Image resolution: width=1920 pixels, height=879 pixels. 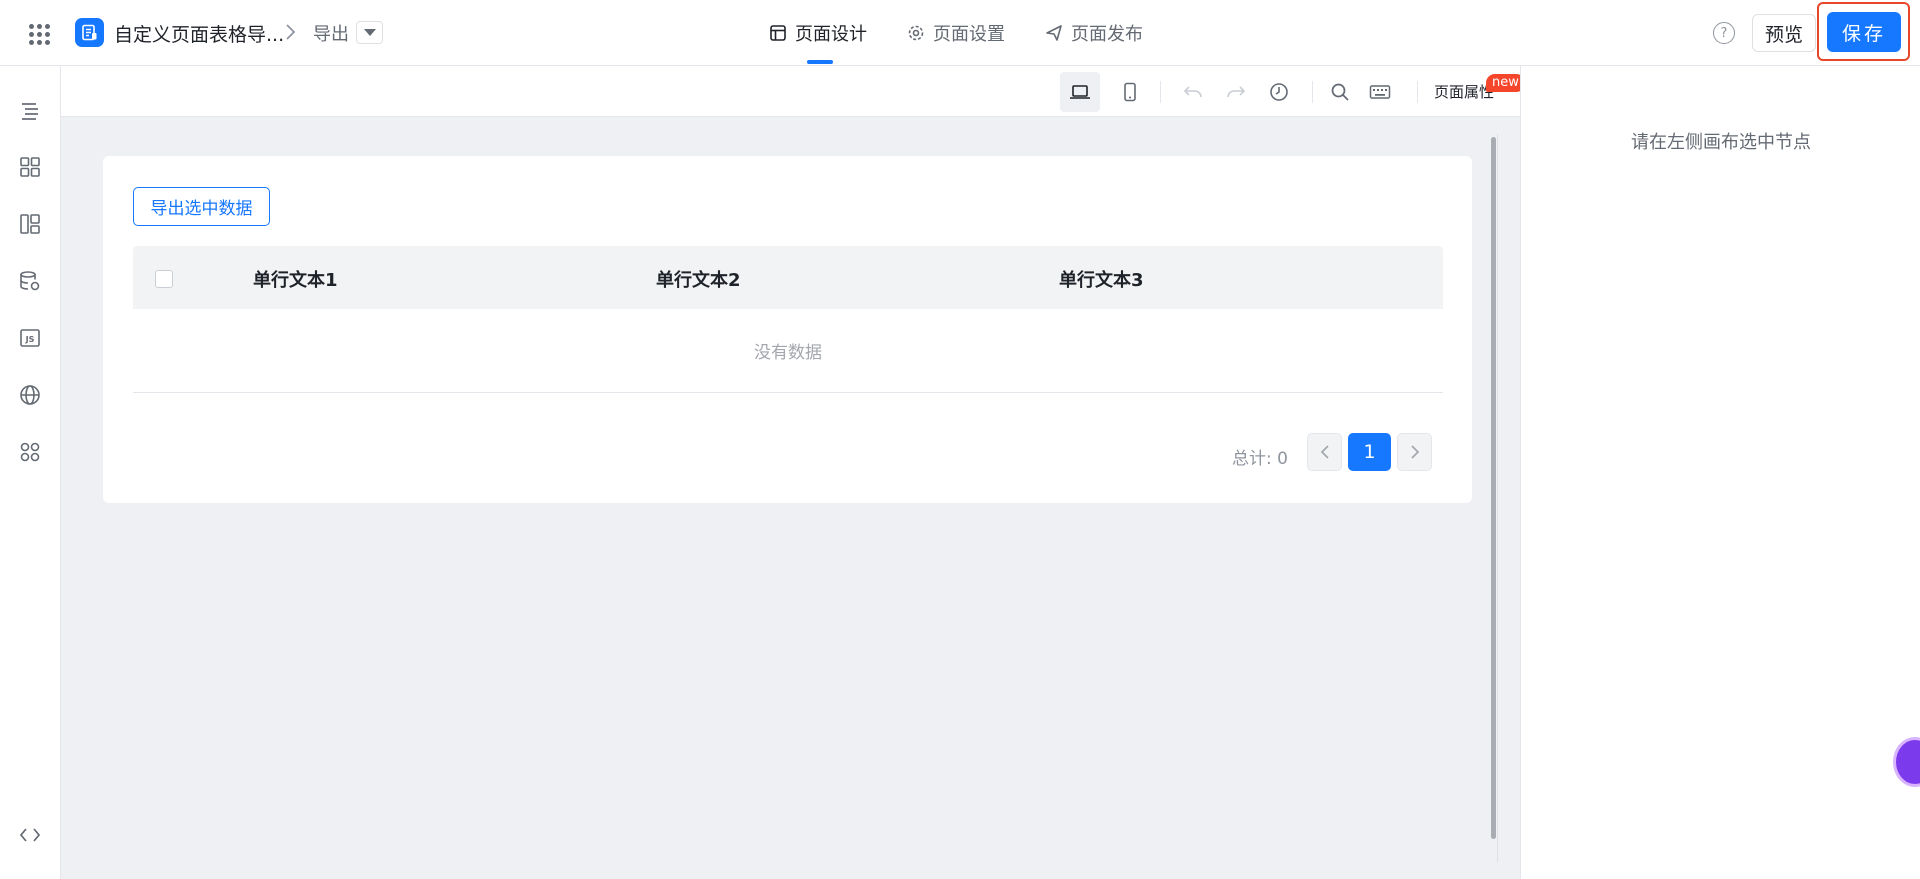 I want to click on left-sidebar: JS, so click(x=30, y=472).